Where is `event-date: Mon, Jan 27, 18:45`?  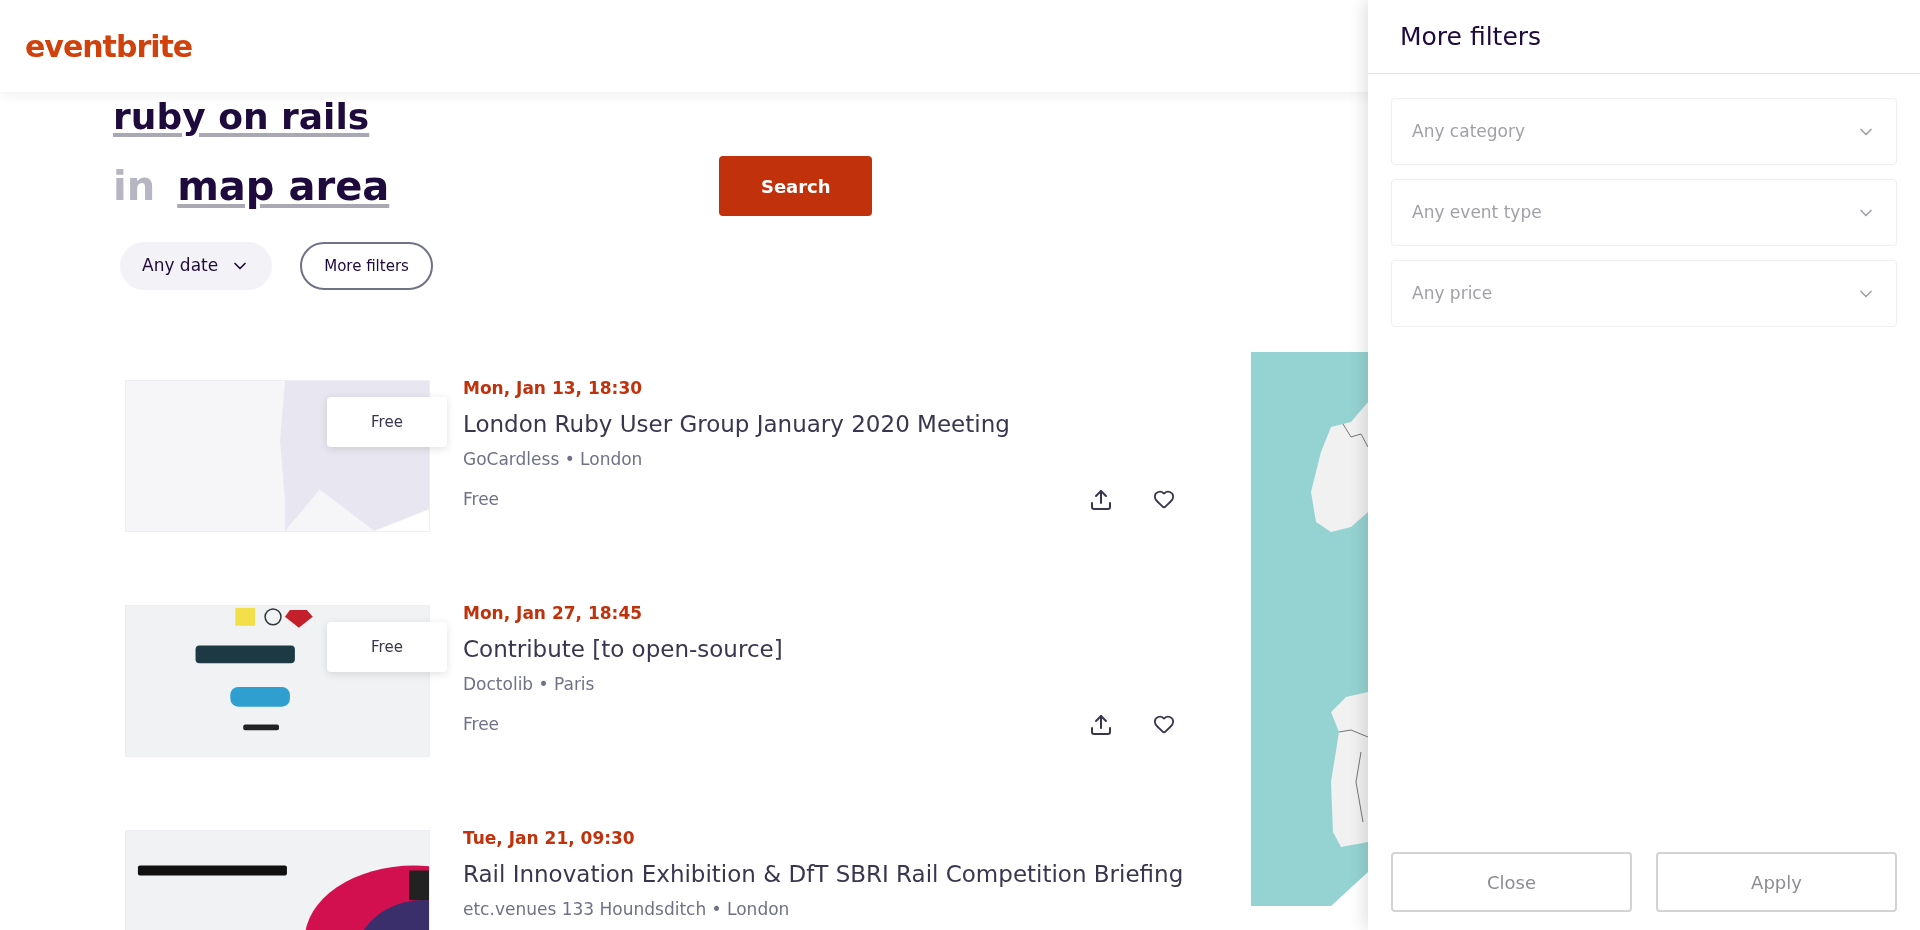
event-date: Mon, Jan 27, 18:45 is located at coordinates (553, 613).